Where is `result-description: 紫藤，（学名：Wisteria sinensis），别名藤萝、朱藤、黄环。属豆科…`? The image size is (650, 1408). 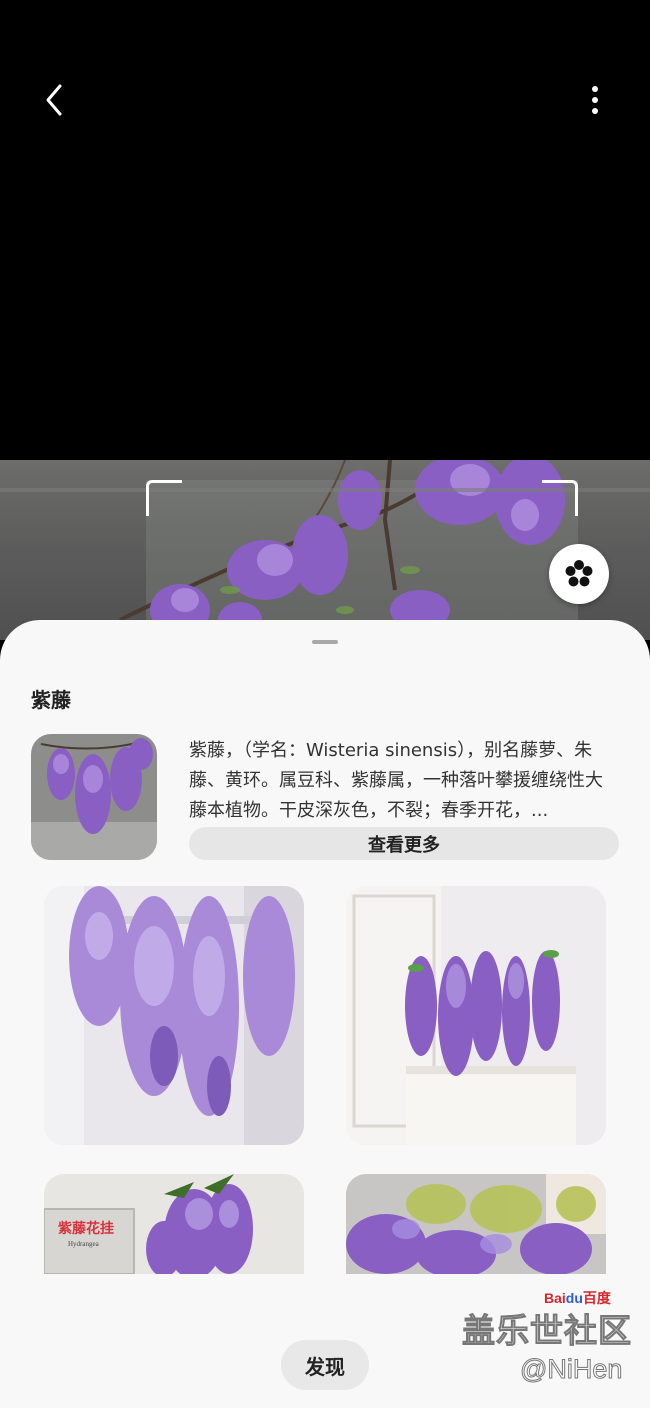
result-description: 紫藤，（学名：Wisteria sinensis），别名藤萝、朱藤、黄环。属豆科… is located at coordinates (396, 780).